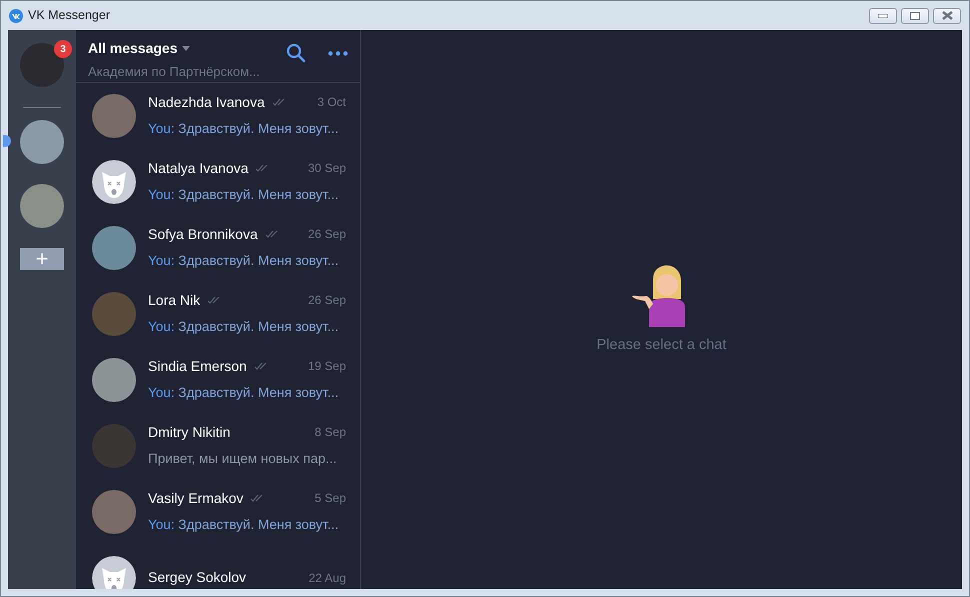 This screenshot has width=970, height=597. Describe the element at coordinates (197, 577) in the screenshot. I see `contact-name: Sergey Sokolov` at that location.